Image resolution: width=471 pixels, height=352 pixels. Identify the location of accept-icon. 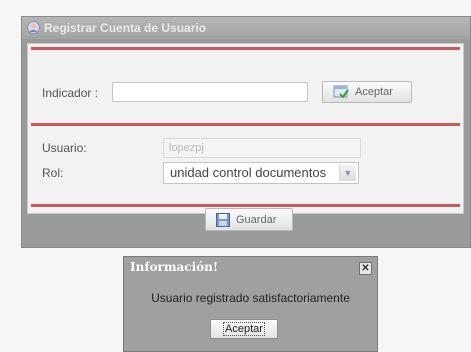
(341, 92).